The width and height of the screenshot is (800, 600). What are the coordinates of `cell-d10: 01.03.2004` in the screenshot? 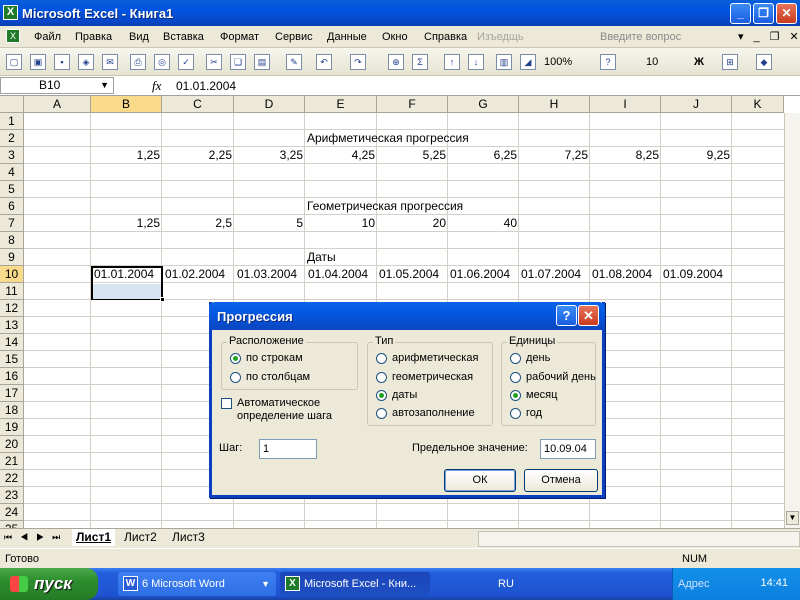 It's located at (267, 274).